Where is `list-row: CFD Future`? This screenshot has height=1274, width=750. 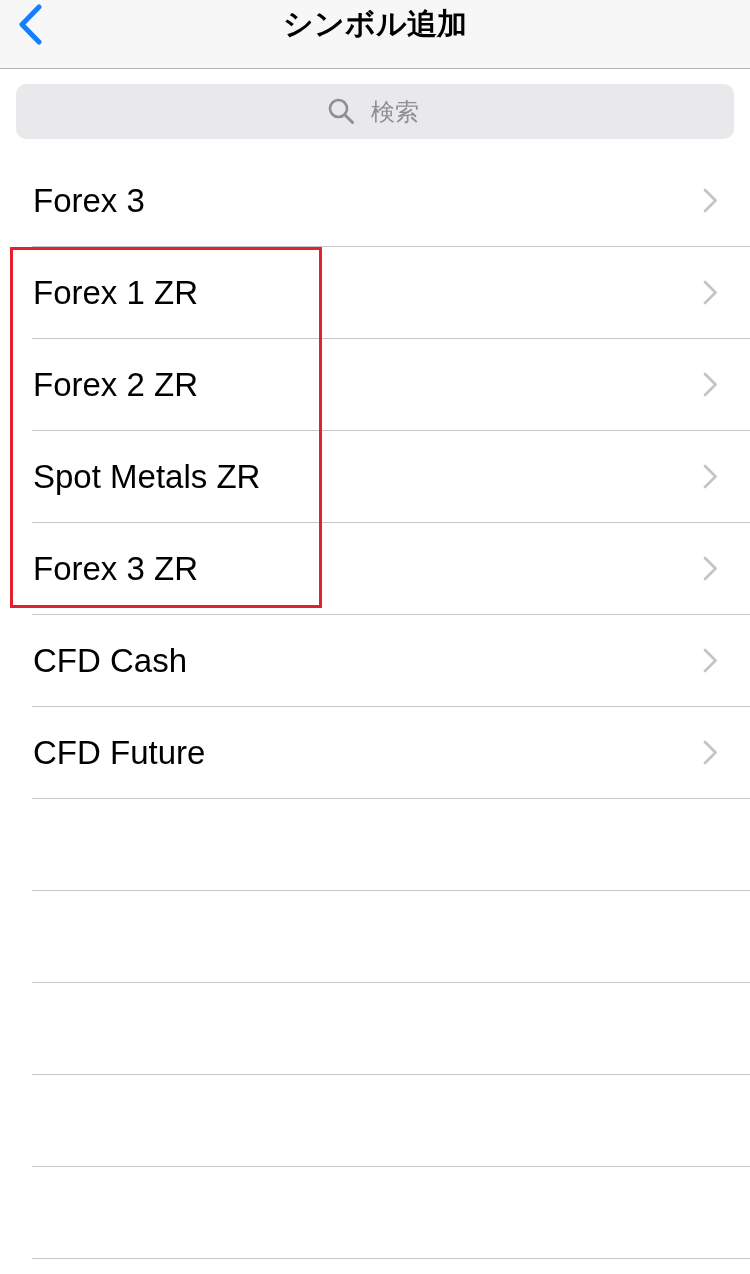
list-row: CFD Future is located at coordinates (391, 753).